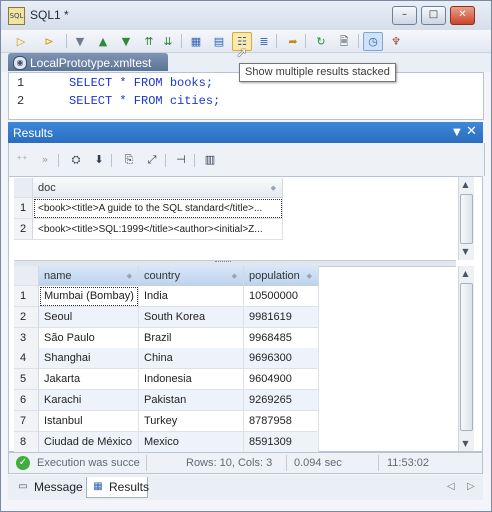  What do you see at coordinates (129, 487) in the screenshot?
I see `tab-results-label: Results` at bounding box center [129, 487].